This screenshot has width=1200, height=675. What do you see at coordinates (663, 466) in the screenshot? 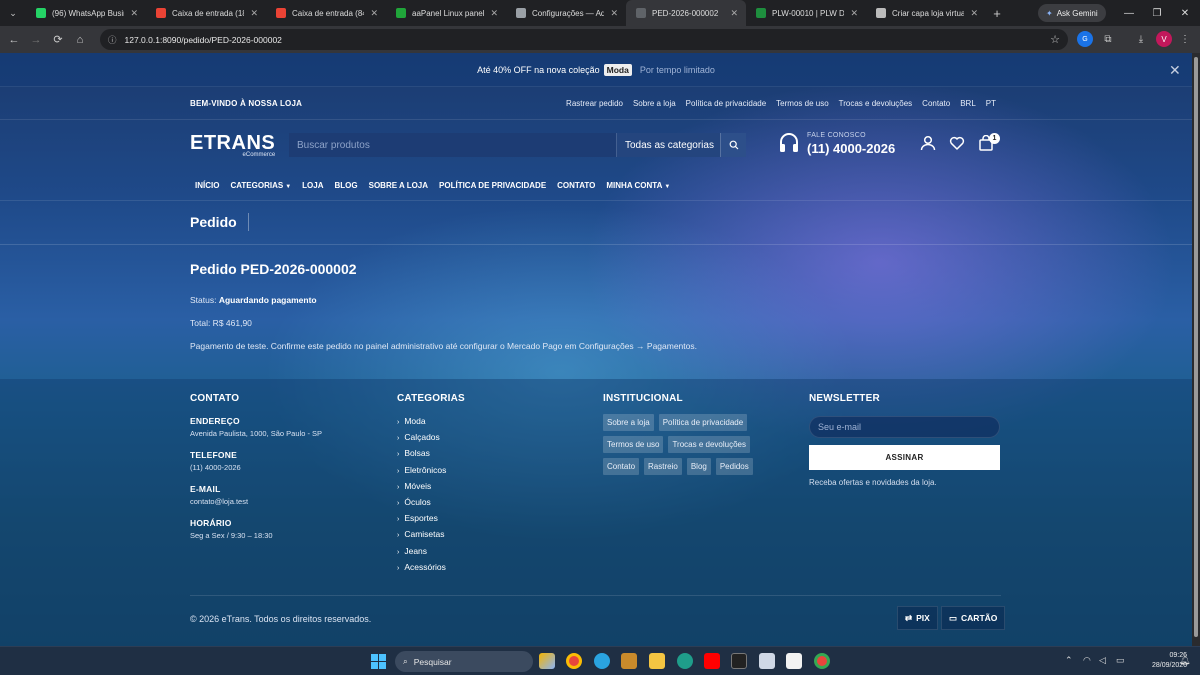
I see `footer-institutional-link: Rastreio` at bounding box center [663, 466].